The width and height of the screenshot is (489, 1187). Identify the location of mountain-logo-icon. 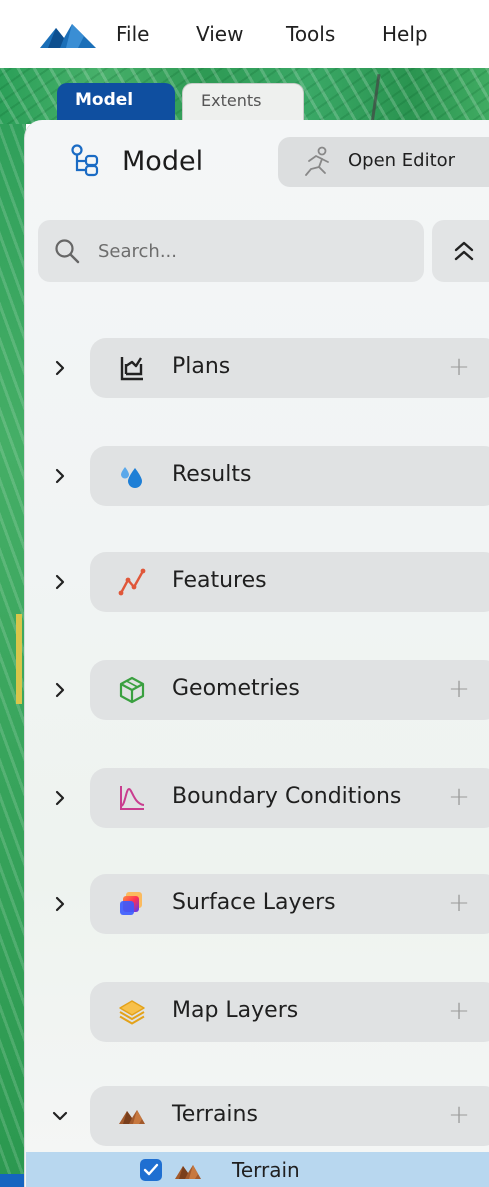
(68, 35).